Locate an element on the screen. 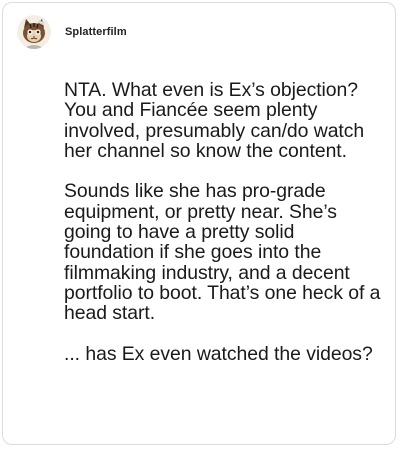 This screenshot has height=449, width=400. comment-paragraph: ... has Ex even watched the videos? is located at coordinates (218, 353).